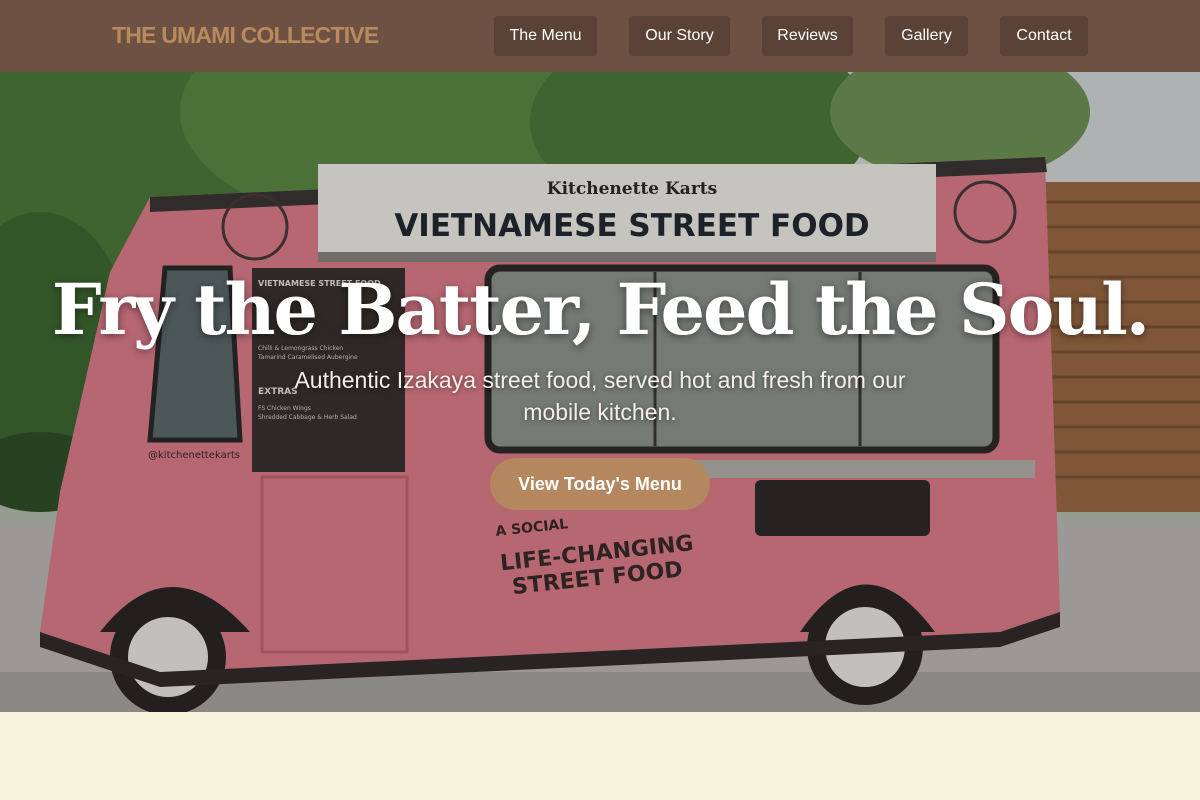 Image resolution: width=1200 pixels, height=800 pixels. What do you see at coordinates (245, 35) in the screenshot?
I see `brand-logo: THE UMAMI COLLECTIVE` at bounding box center [245, 35].